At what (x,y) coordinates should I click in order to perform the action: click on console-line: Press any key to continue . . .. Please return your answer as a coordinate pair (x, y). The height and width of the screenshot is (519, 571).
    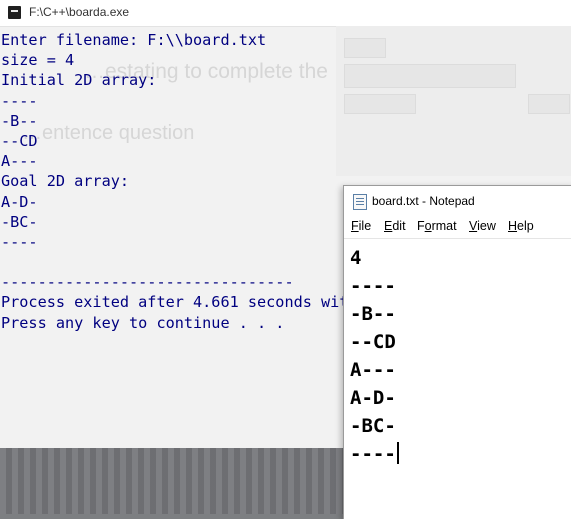
    Looking at the image, I should click on (143, 322).